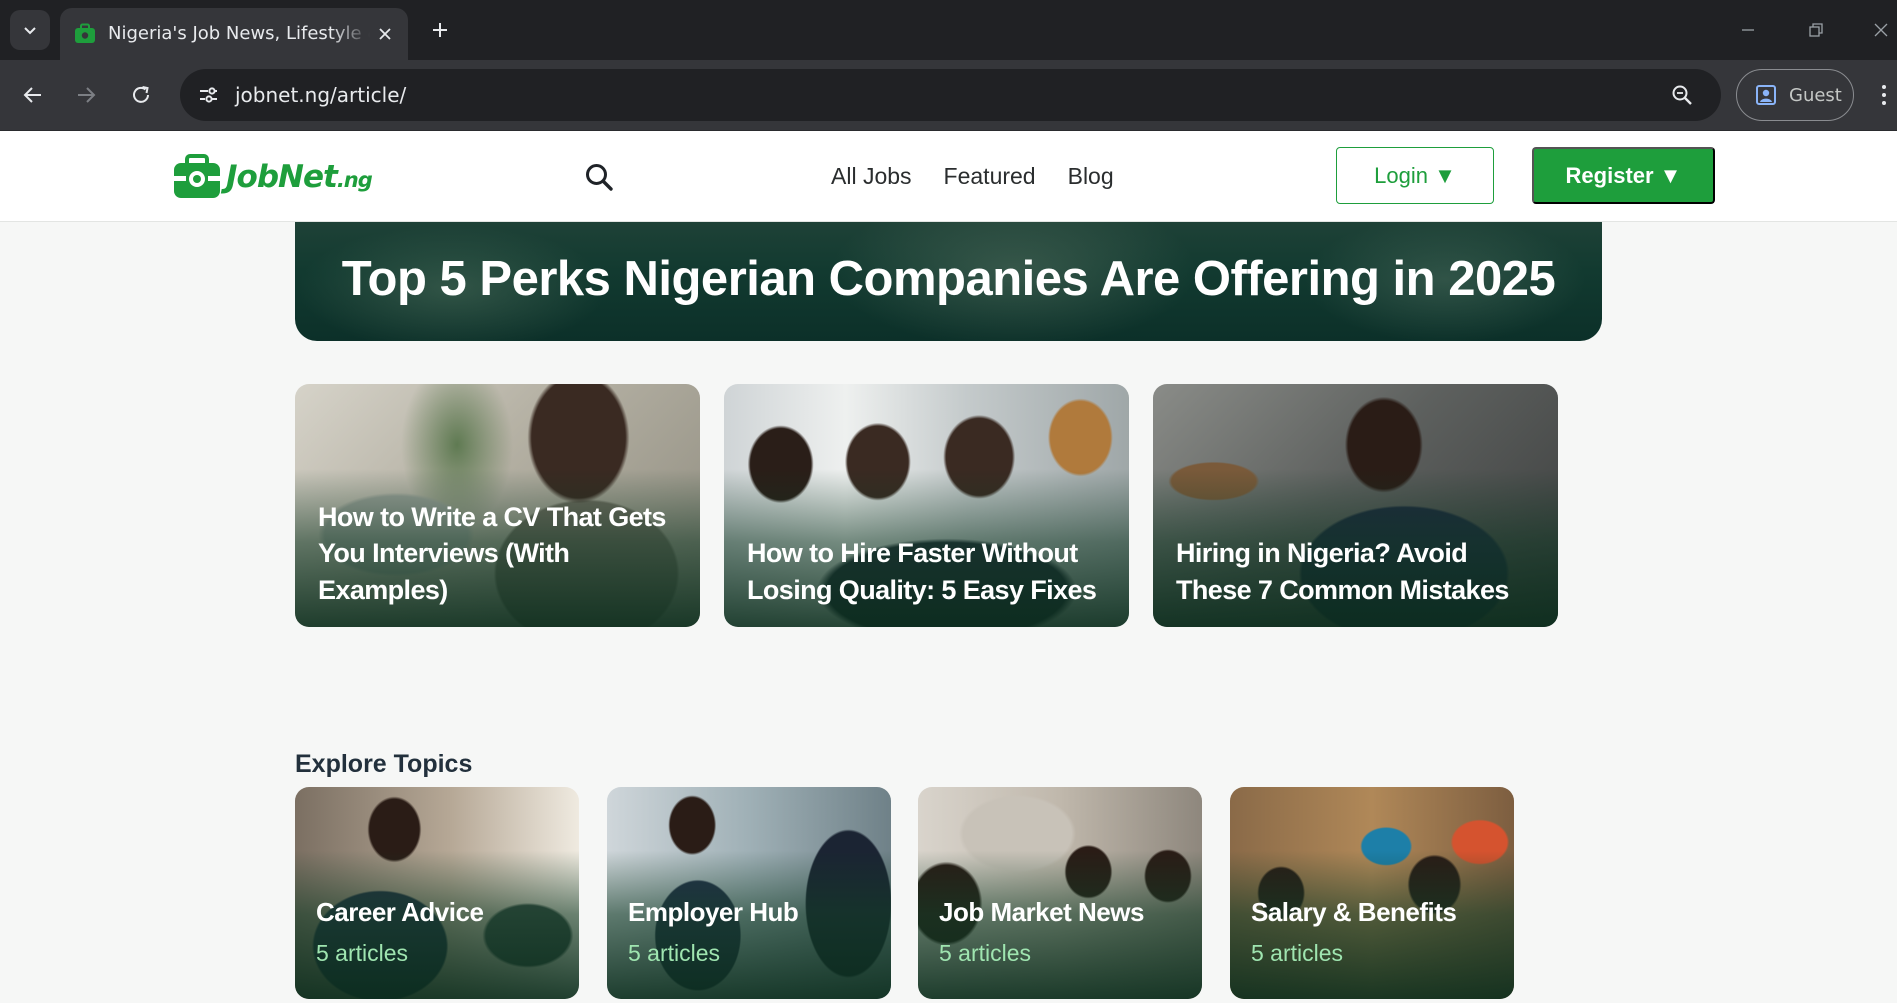 Image resolution: width=1897 pixels, height=1003 pixels. Describe the element at coordinates (1623, 175) in the screenshot. I see `register-button: Register ▼` at that location.